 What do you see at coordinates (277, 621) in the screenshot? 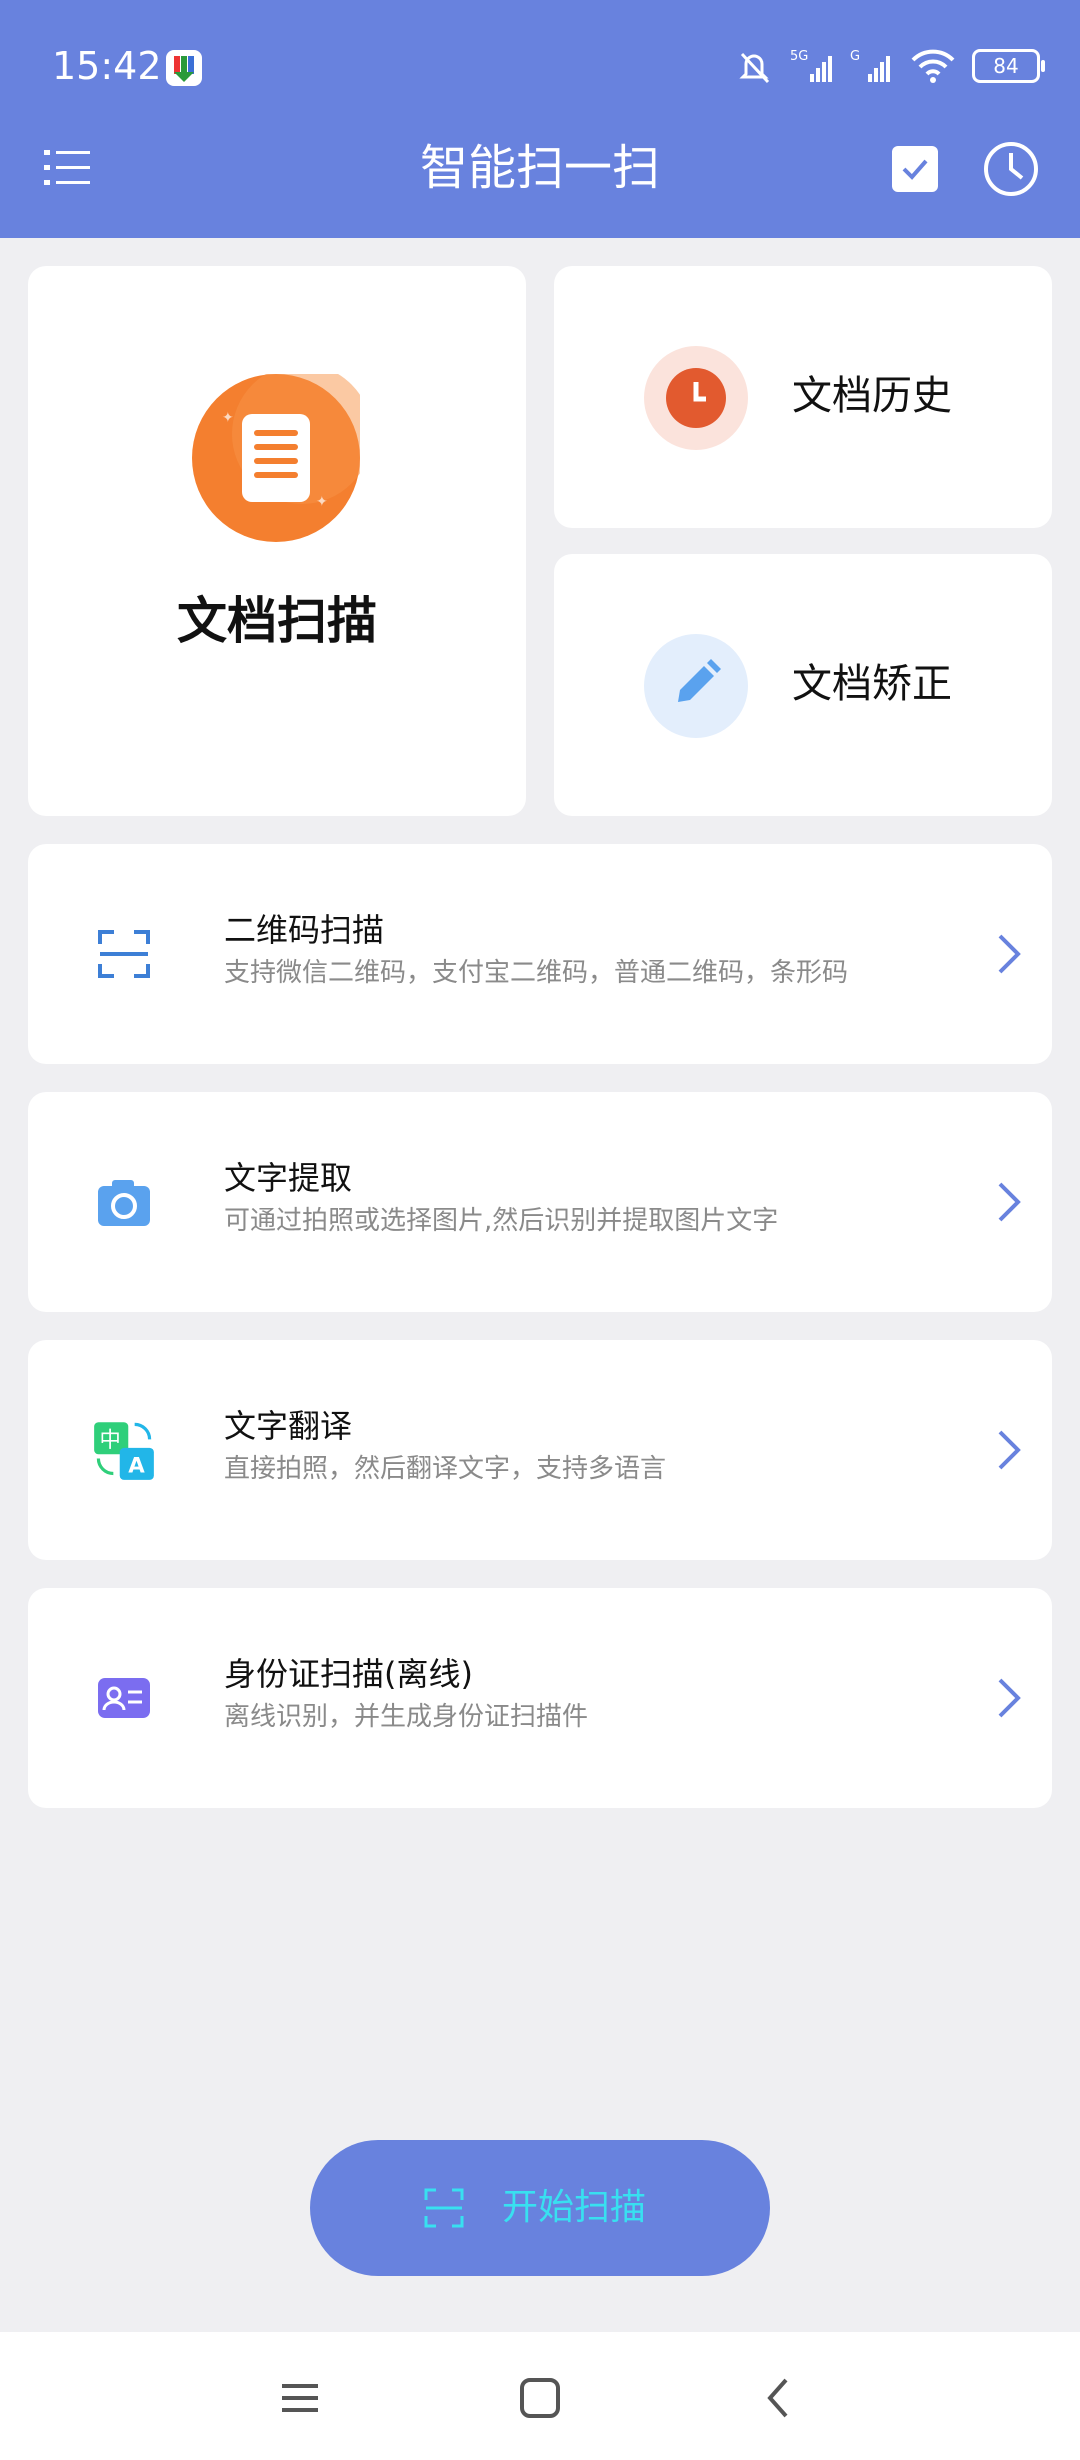
I see `doc-scan-label: 文档扫描` at bounding box center [277, 621].